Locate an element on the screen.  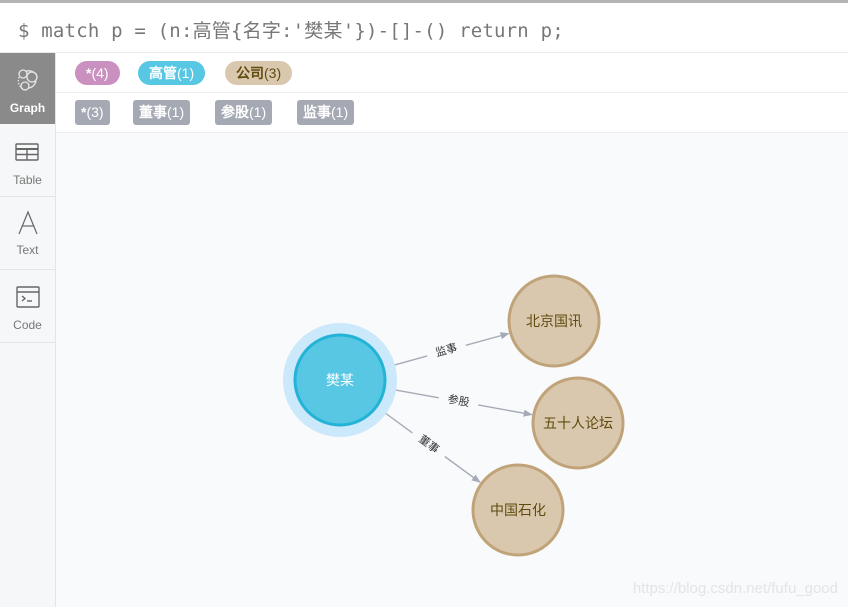
text-icon is located at coordinates (28, 222).